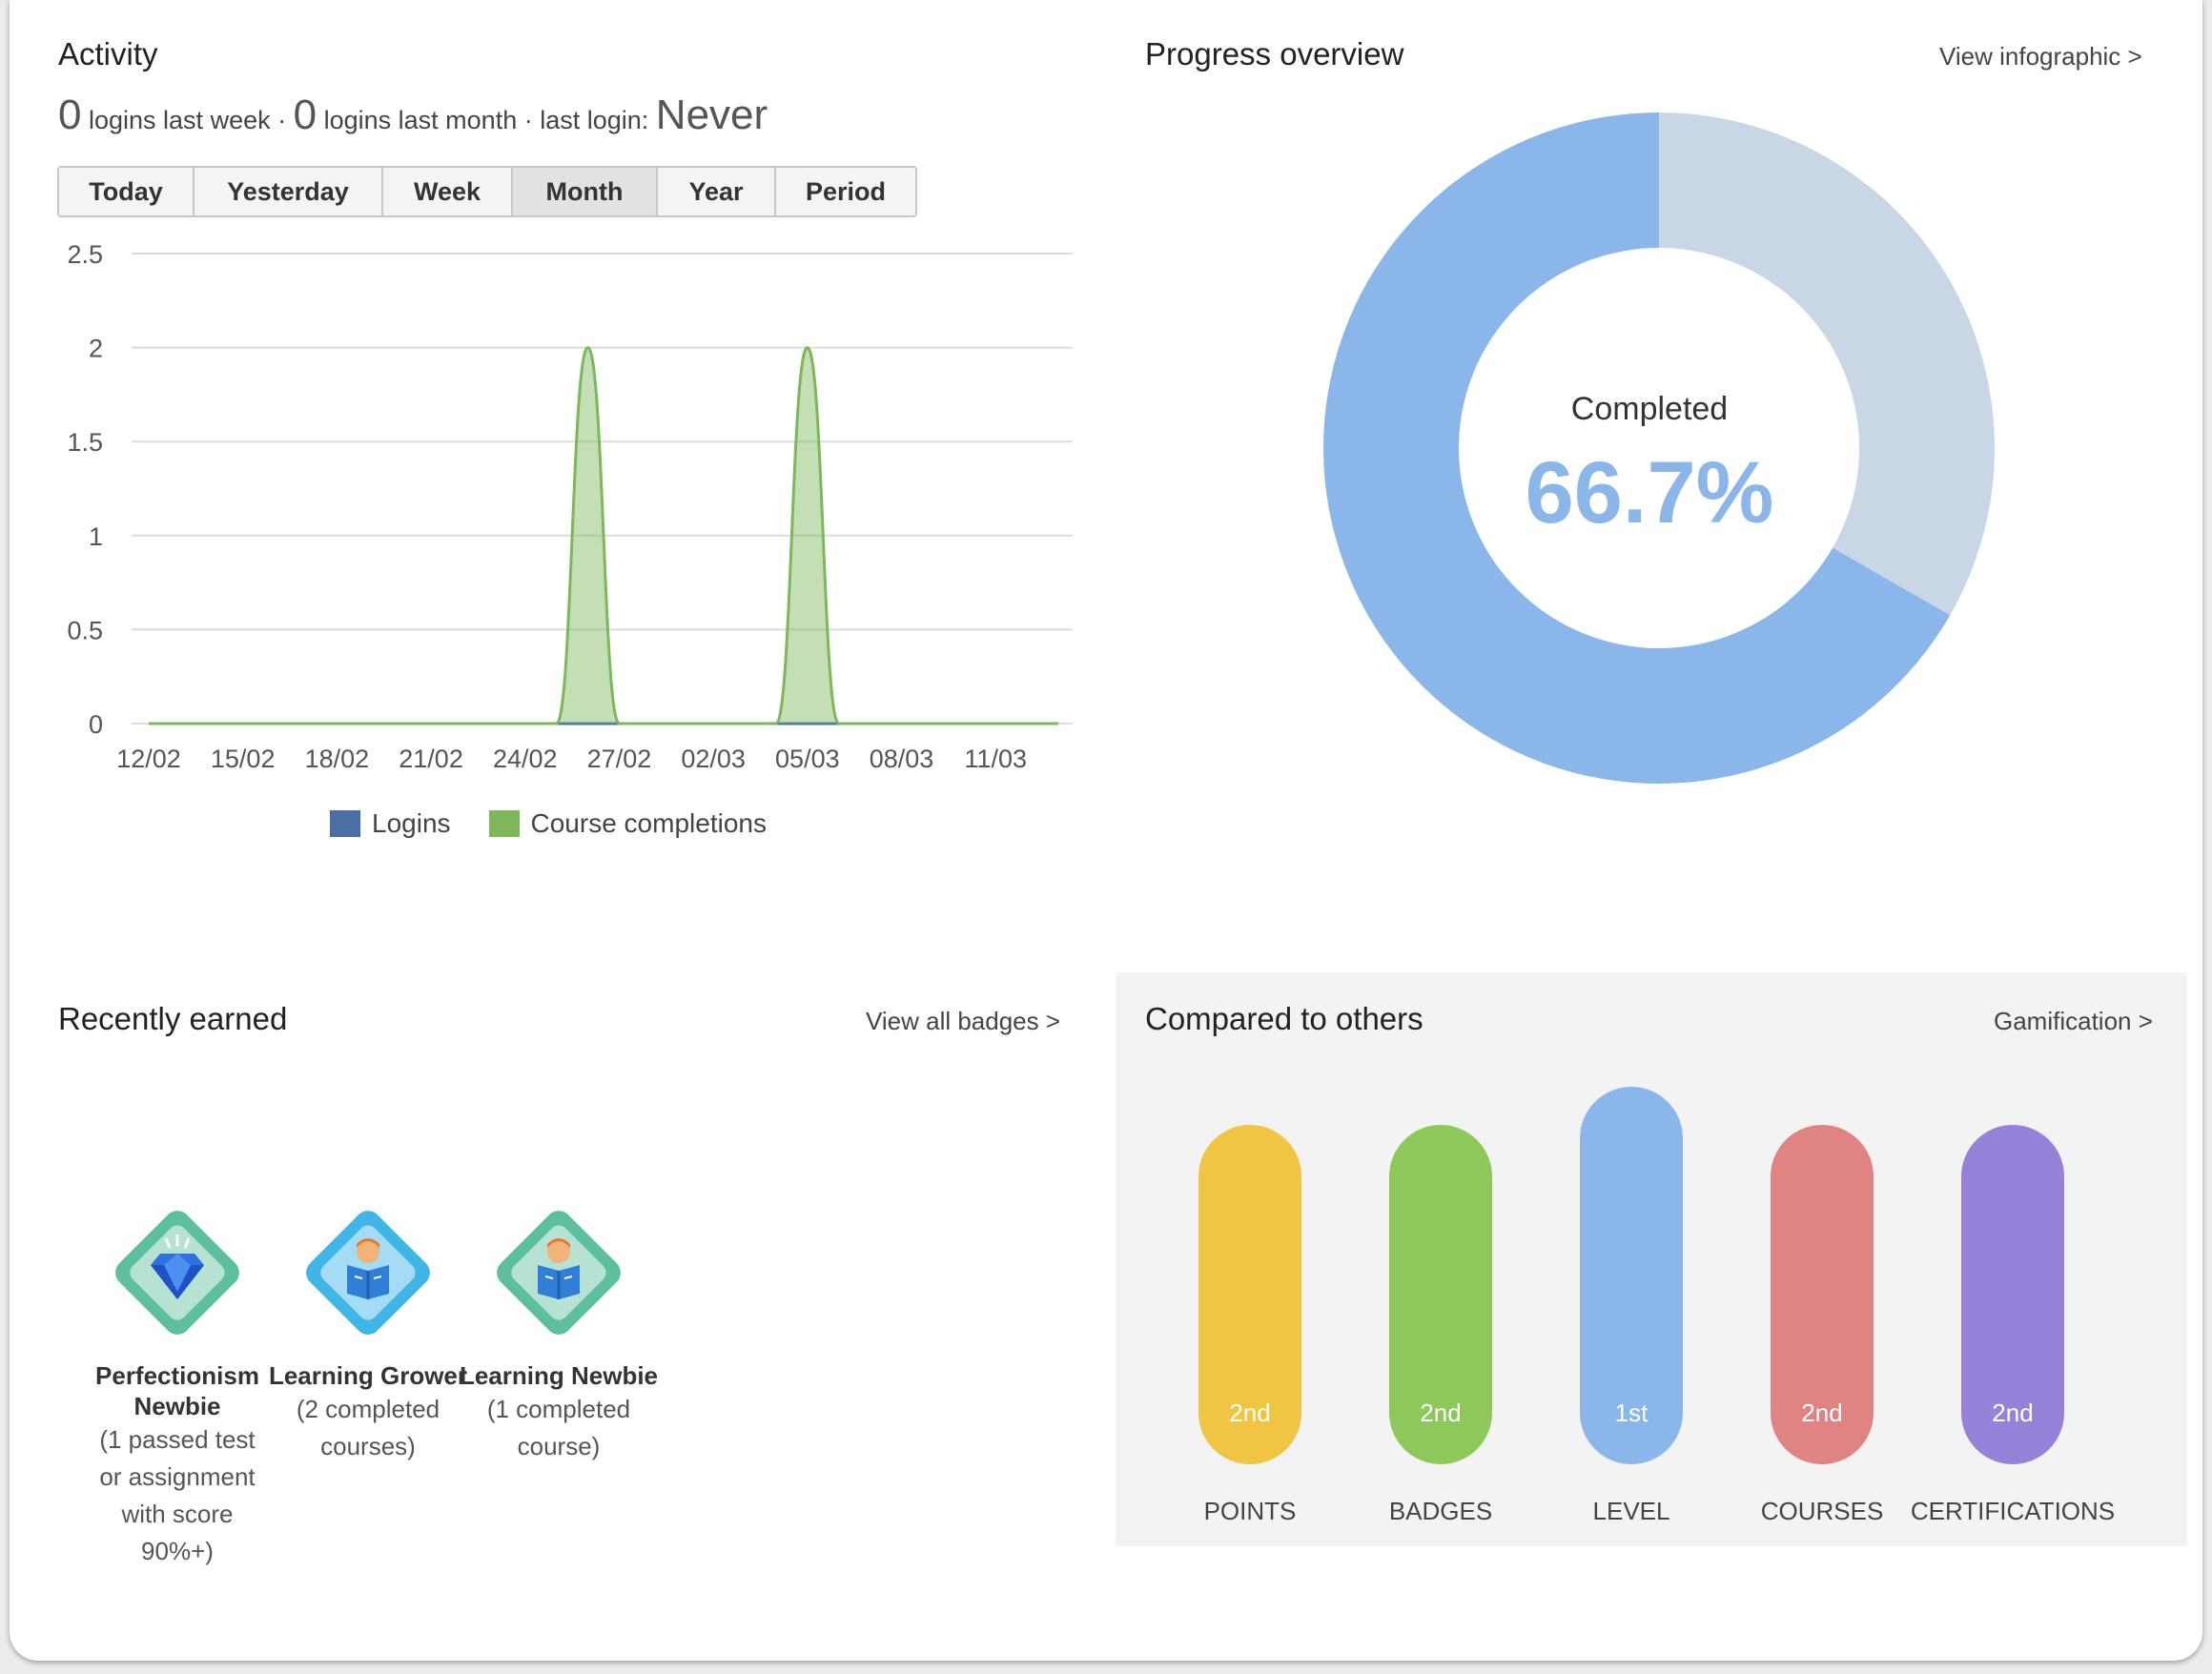 The height and width of the screenshot is (1674, 2212). What do you see at coordinates (2041, 56) in the screenshot?
I see `view-infographic-link: View infographic >` at bounding box center [2041, 56].